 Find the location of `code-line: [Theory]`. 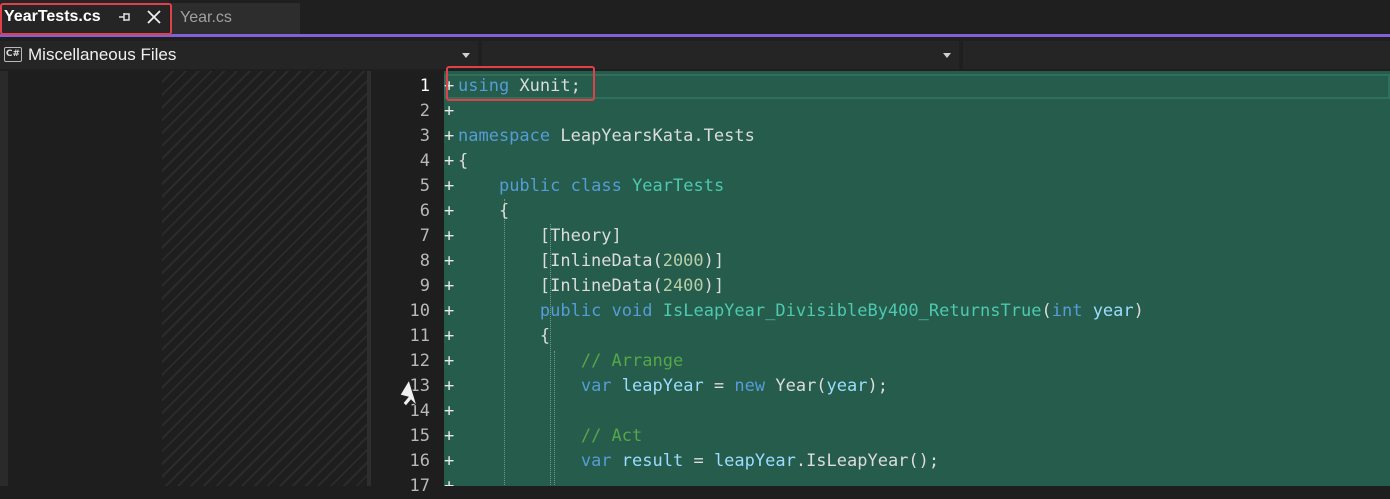

code-line: [Theory] is located at coordinates (540, 236).